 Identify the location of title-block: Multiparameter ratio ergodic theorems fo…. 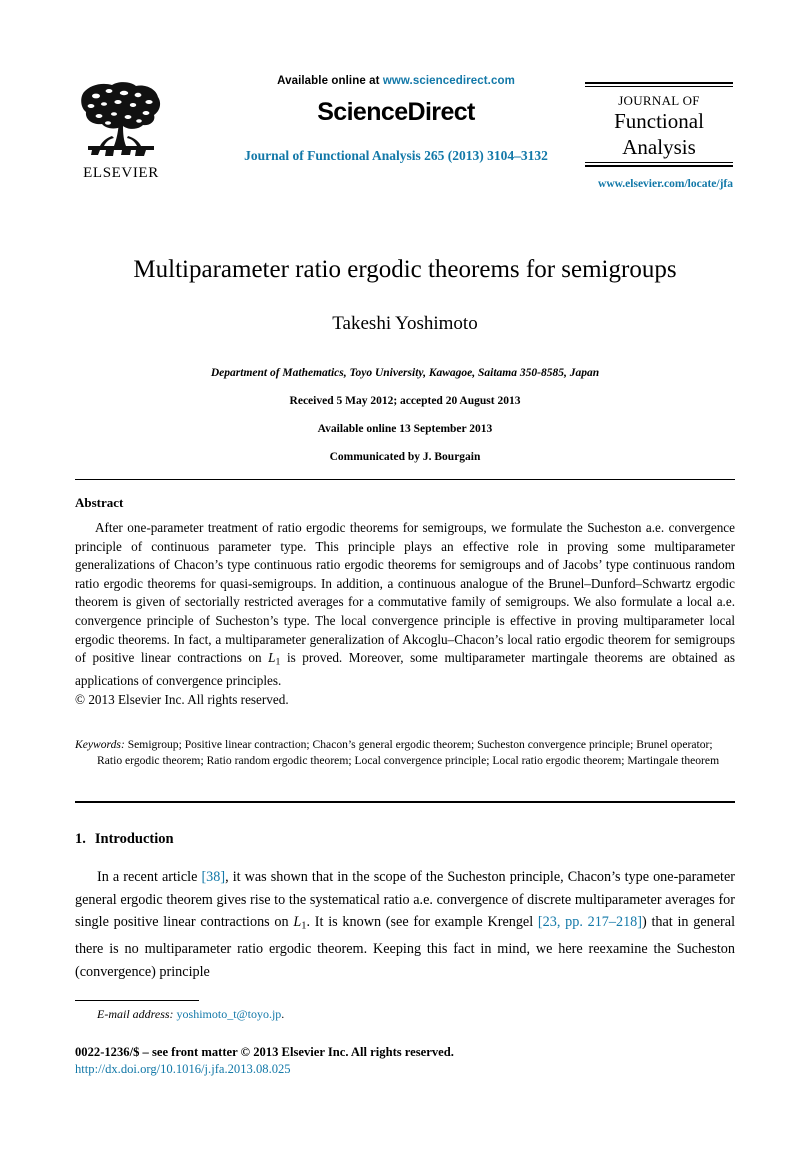
(405, 359).